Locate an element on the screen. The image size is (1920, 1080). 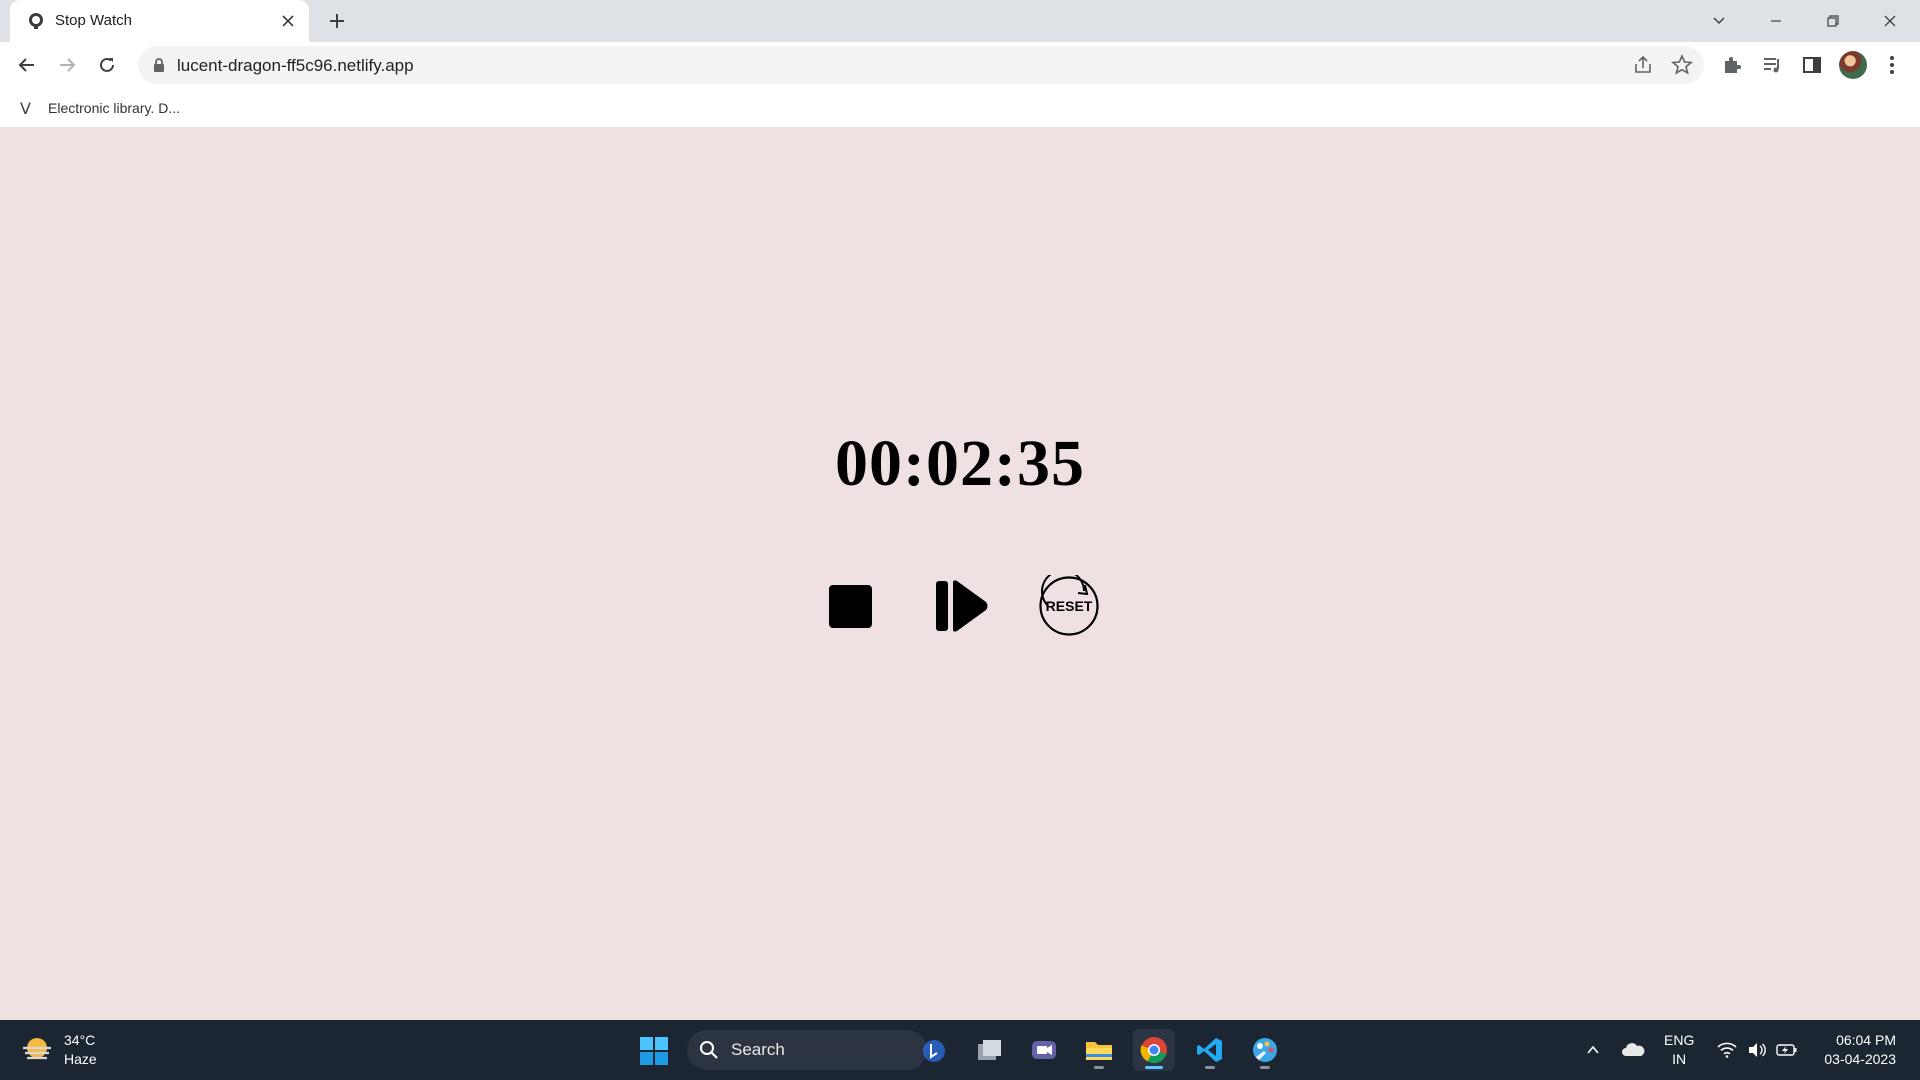
stopwatch-display: 00:02:35 is located at coordinates (960, 463).